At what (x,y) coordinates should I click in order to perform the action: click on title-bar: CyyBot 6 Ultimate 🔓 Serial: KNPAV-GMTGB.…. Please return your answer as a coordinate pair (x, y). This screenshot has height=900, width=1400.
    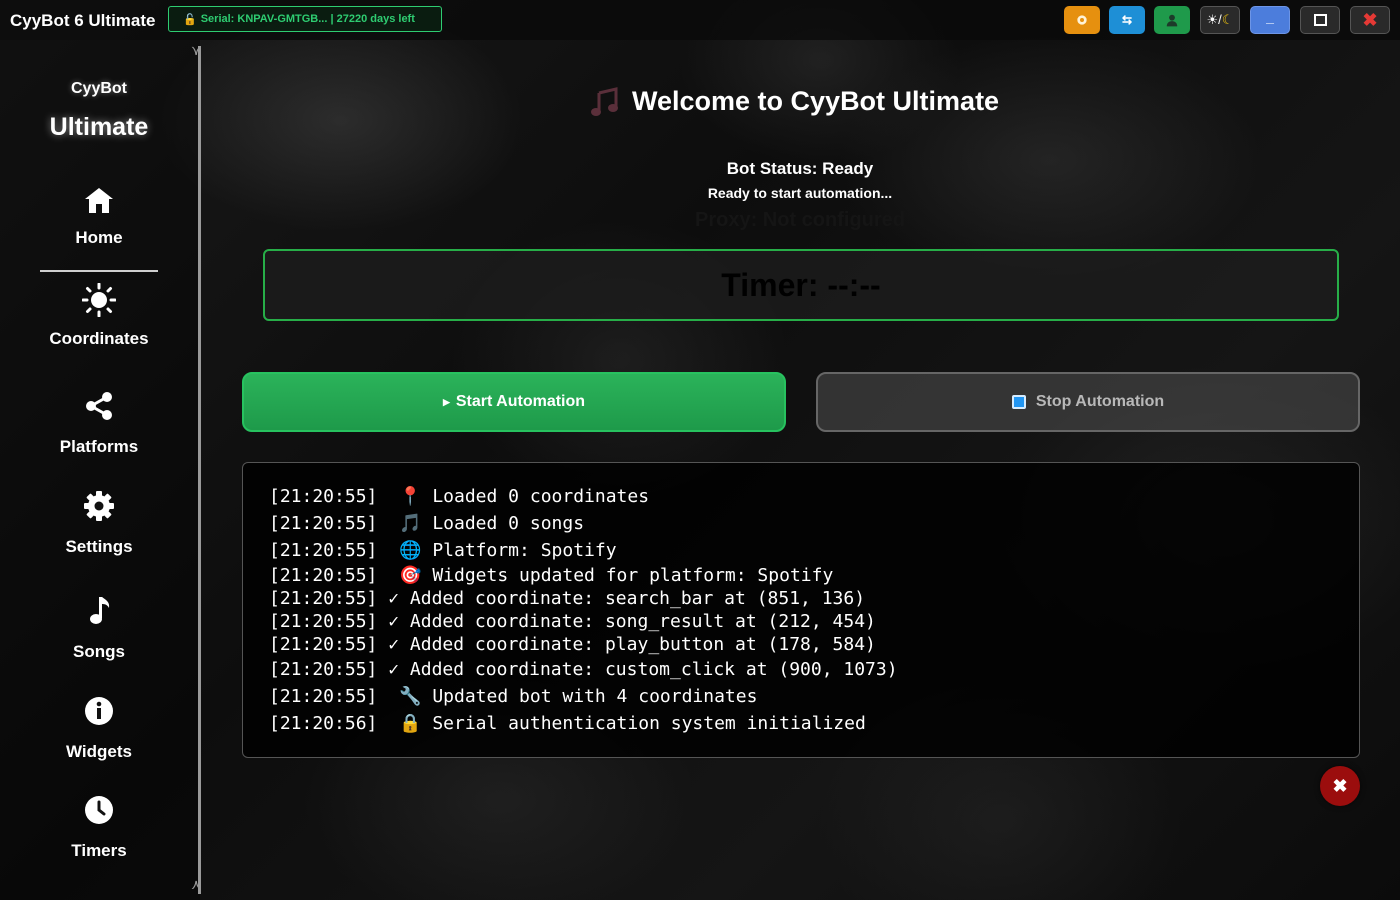
    Looking at the image, I should click on (700, 20).